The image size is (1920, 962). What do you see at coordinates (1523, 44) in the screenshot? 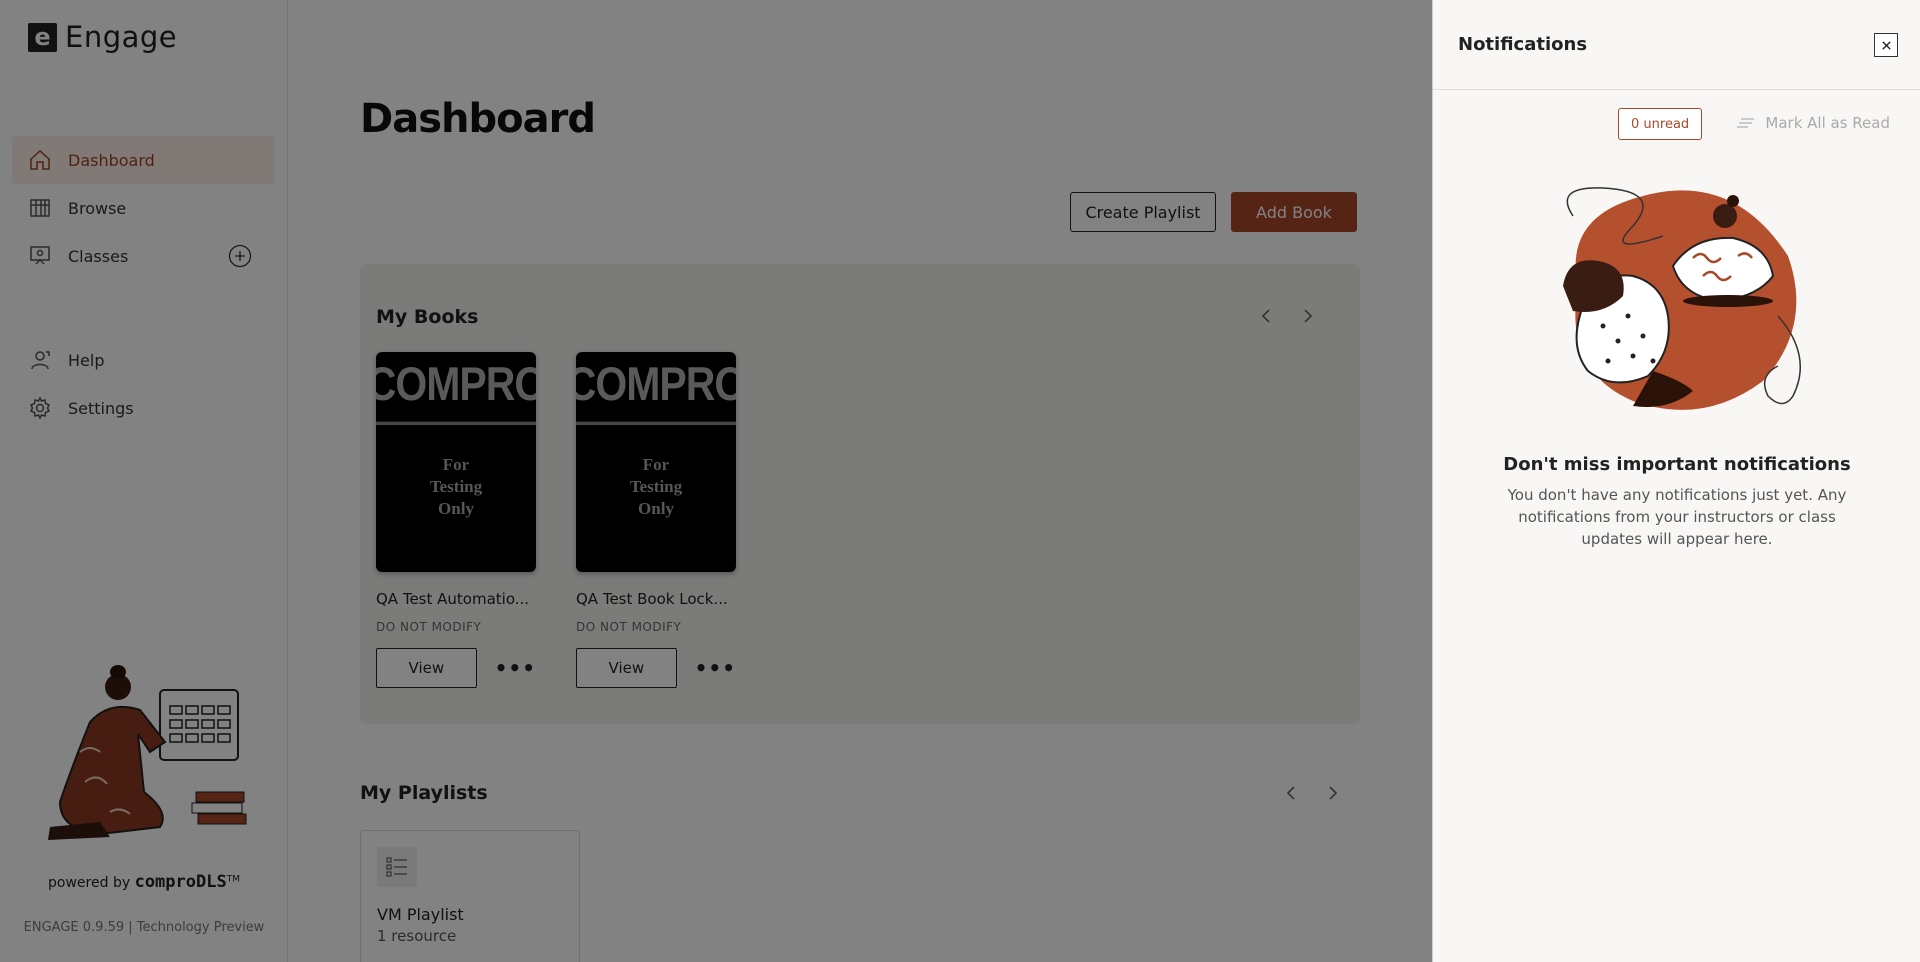
I see `notifications-title: Notifications` at bounding box center [1523, 44].